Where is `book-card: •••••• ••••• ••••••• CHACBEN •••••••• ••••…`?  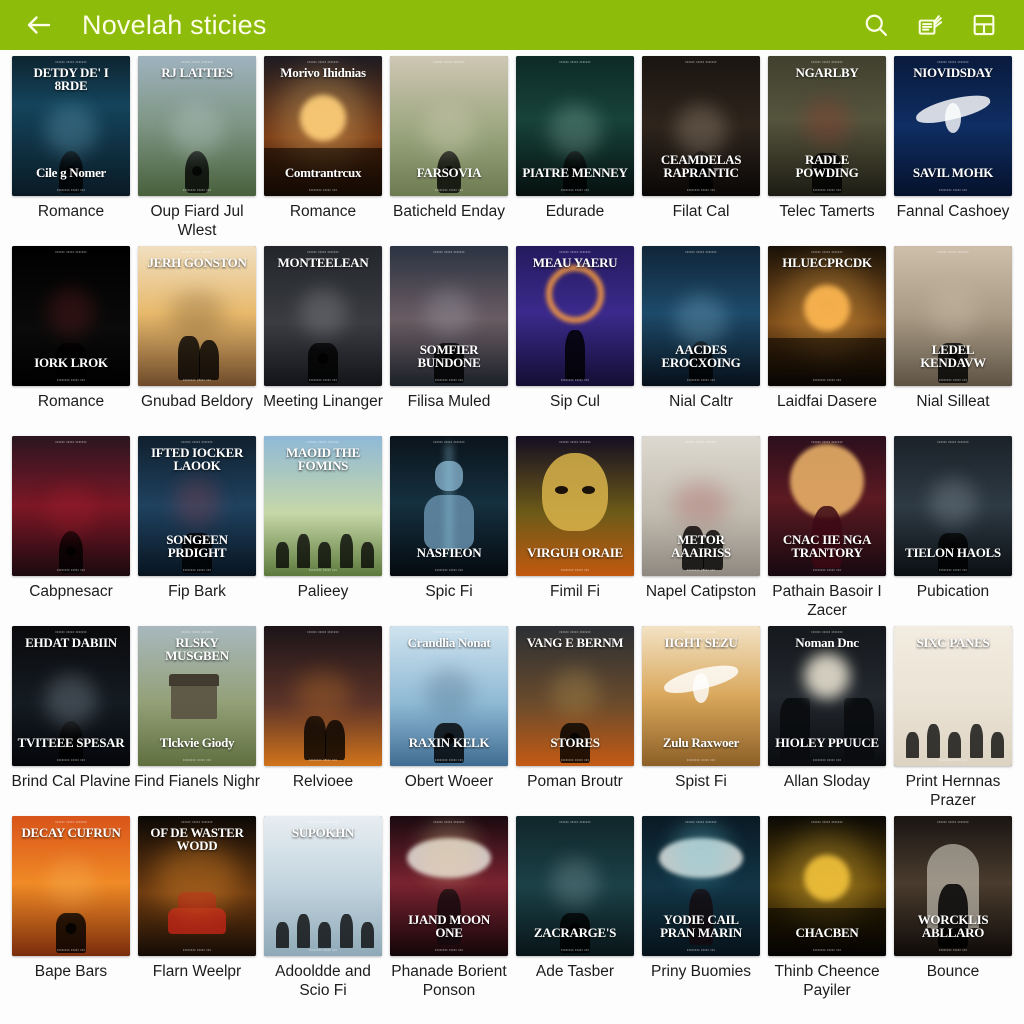 book-card: •••••• ••••• ••••••• CHACBEN •••••••• ••••… is located at coordinates (827, 911).